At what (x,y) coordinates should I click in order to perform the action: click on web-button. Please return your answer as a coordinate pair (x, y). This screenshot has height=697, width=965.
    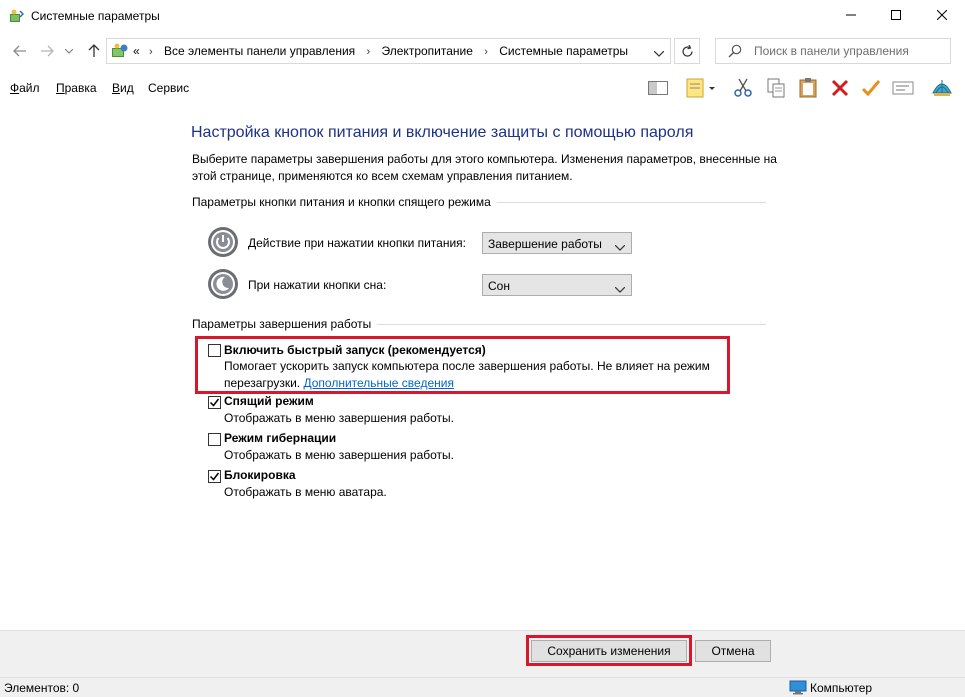
    Looking at the image, I should click on (942, 88).